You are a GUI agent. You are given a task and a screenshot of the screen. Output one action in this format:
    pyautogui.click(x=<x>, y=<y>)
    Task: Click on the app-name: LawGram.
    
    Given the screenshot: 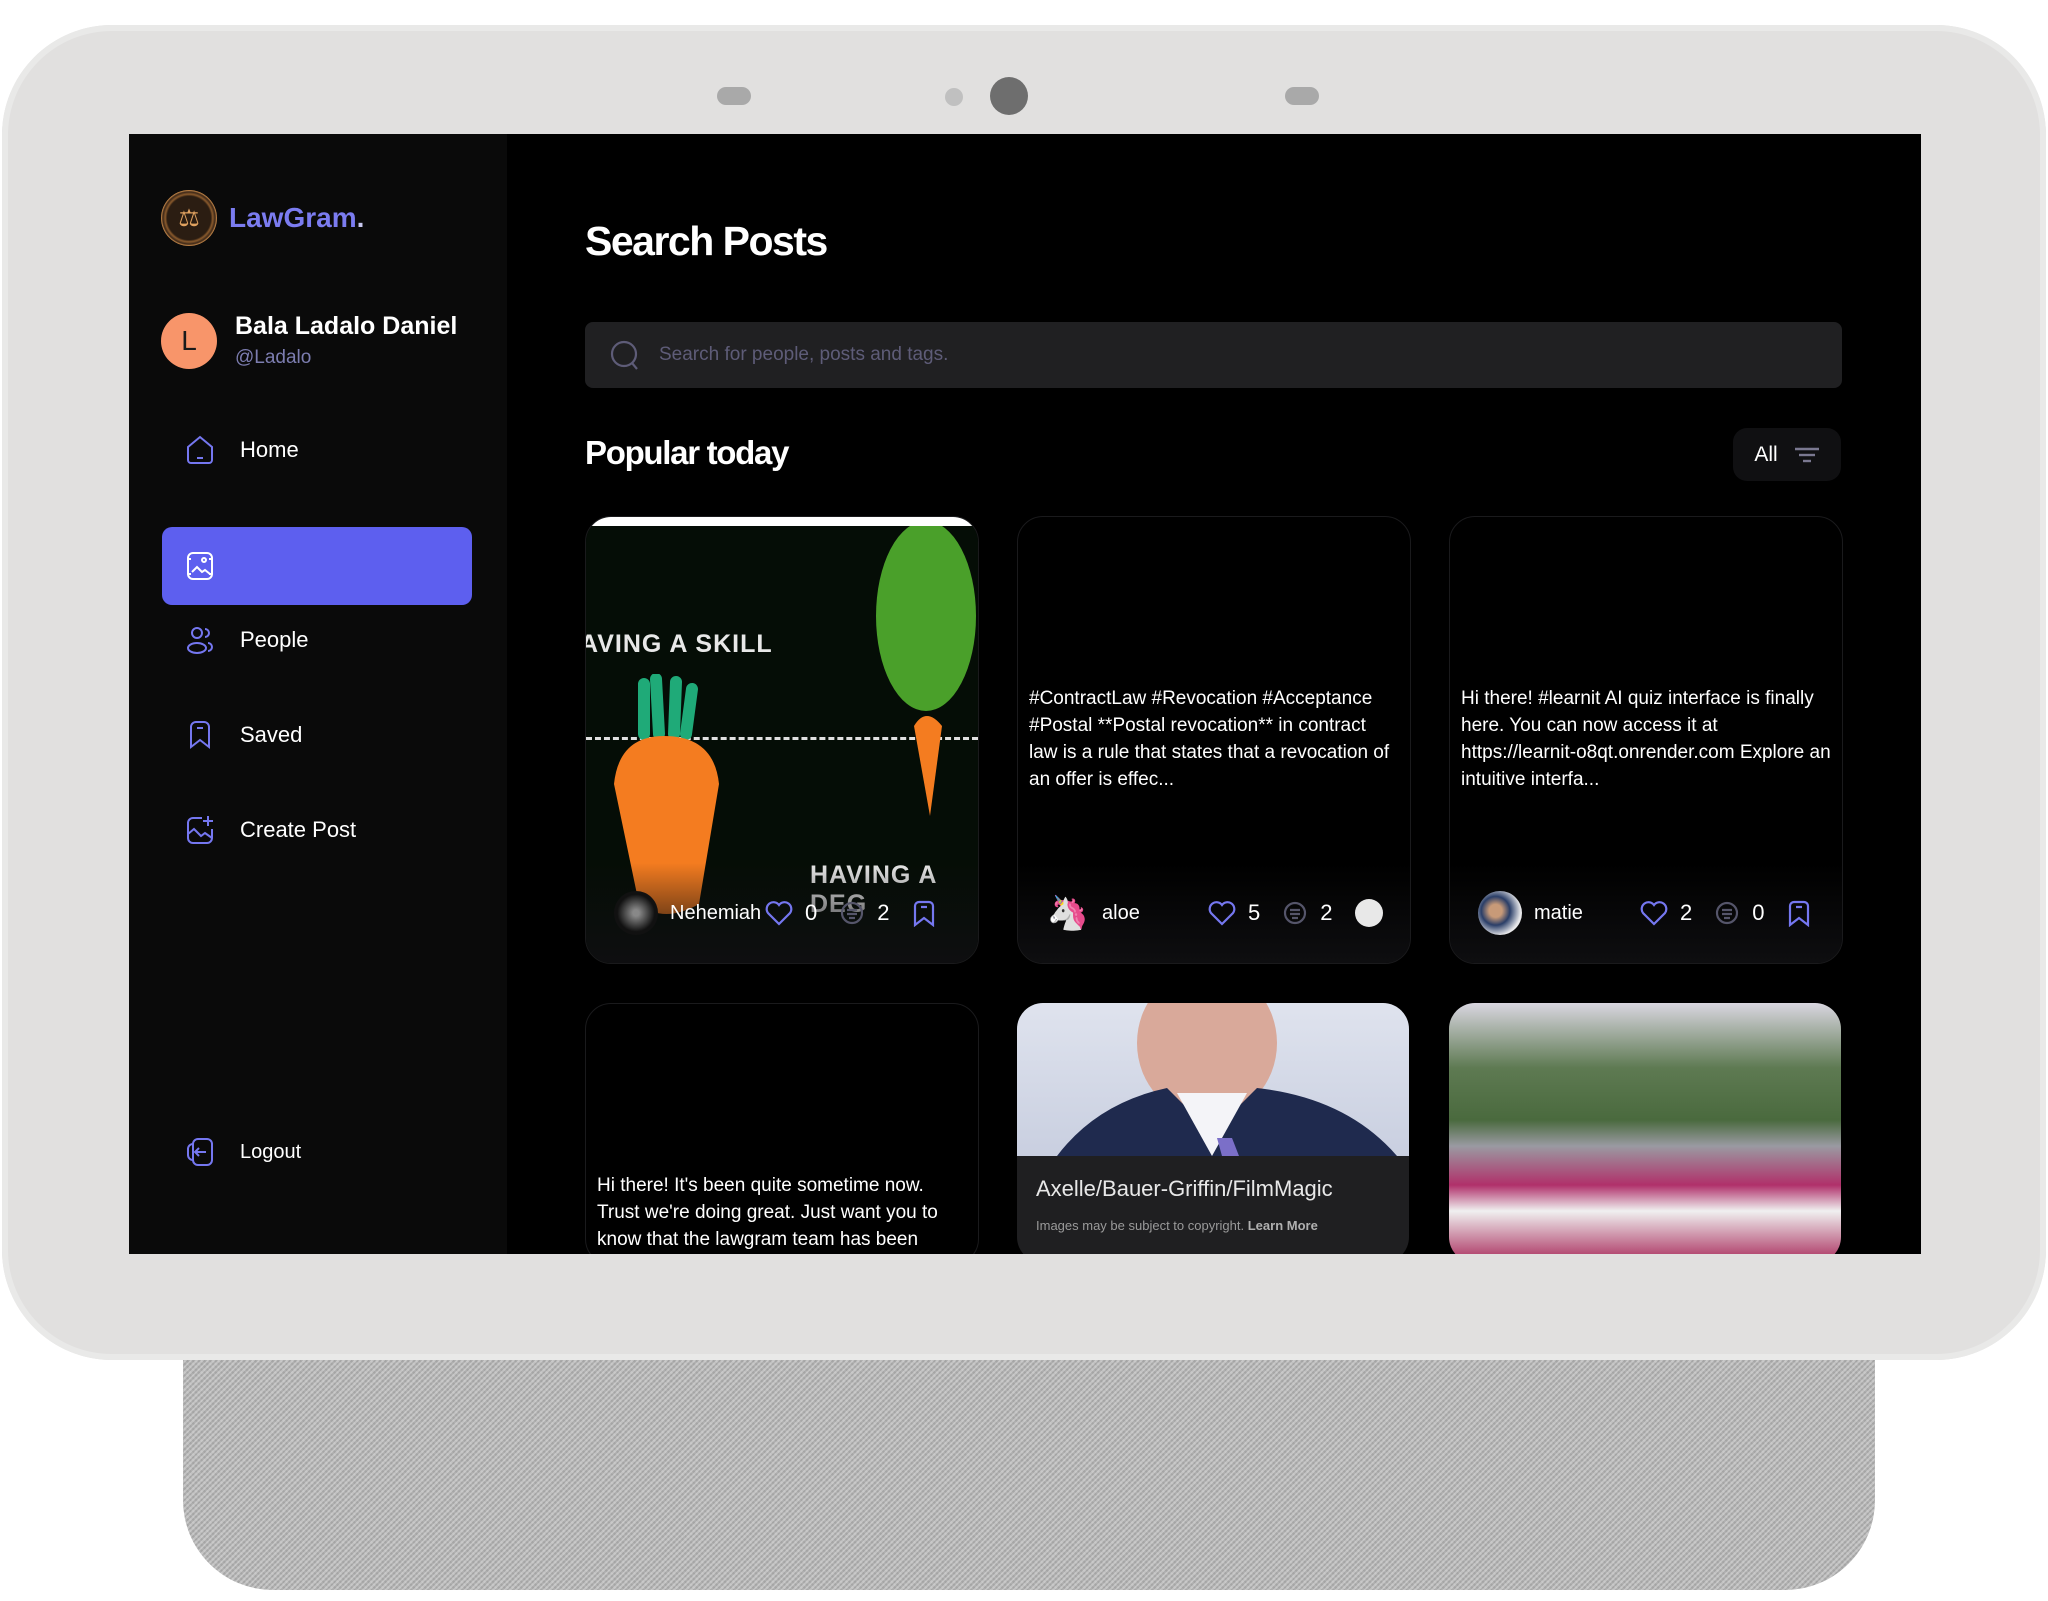 What is the action you would take?
    pyautogui.click(x=297, y=217)
    